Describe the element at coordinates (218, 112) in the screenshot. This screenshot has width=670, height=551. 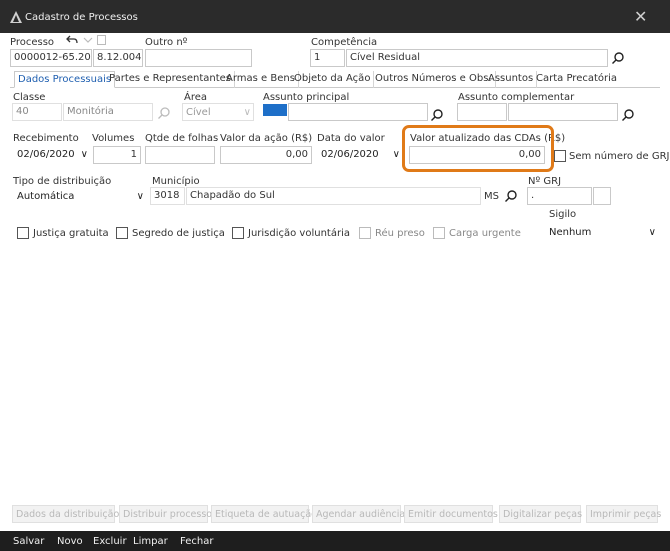
I see `area-select: Cível ∨` at that location.